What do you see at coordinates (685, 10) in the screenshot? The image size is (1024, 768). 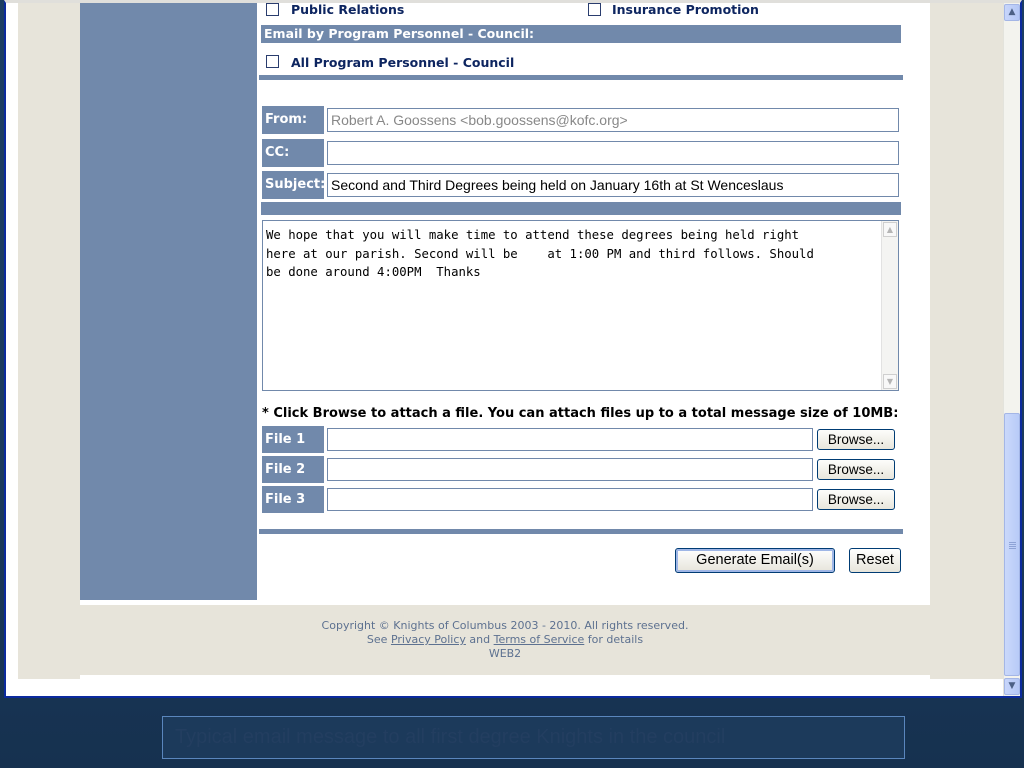 I see `insurance-promotion-label: Insurance Promotion` at bounding box center [685, 10].